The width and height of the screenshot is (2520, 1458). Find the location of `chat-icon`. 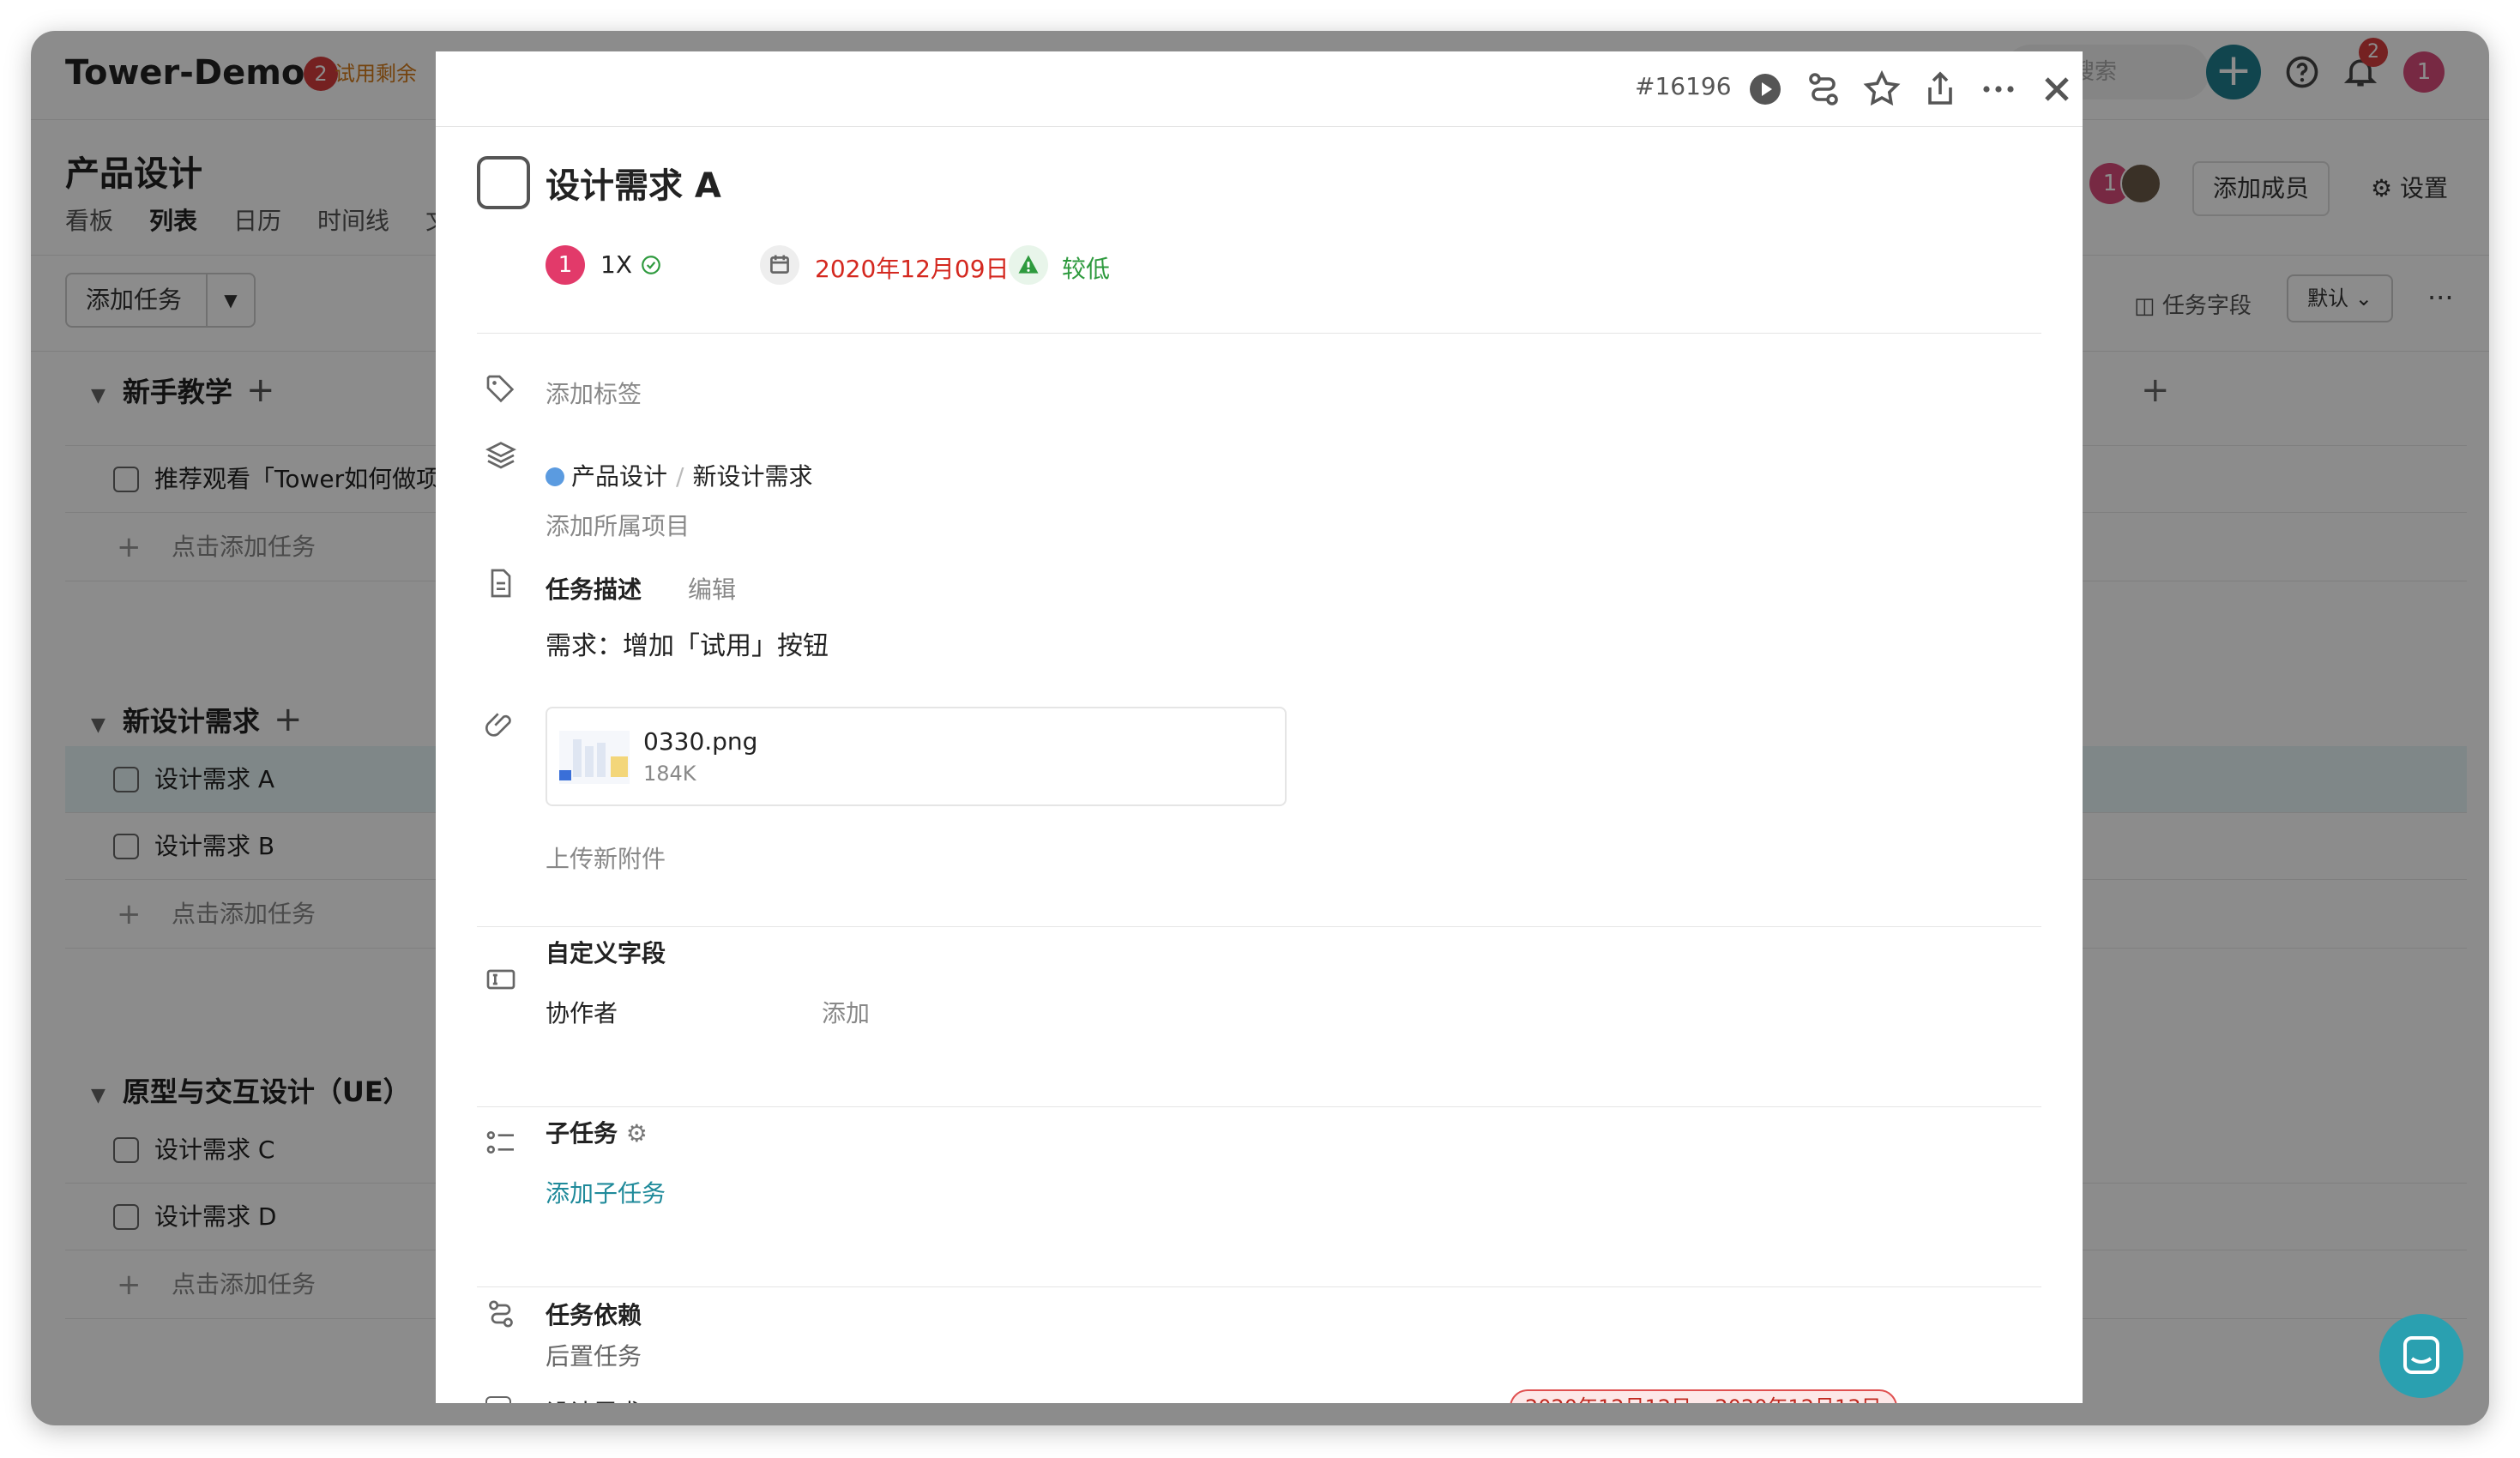

chat-icon is located at coordinates (2421, 1355).